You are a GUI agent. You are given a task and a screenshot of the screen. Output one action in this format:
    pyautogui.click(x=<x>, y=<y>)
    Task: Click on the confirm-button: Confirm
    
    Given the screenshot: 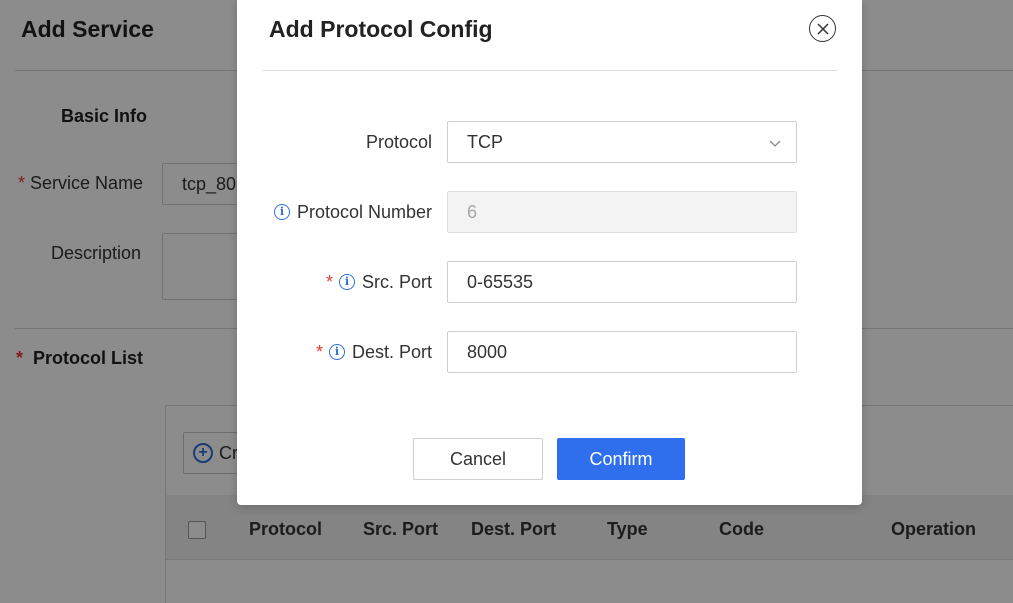 What is the action you would take?
    pyautogui.click(x=621, y=459)
    